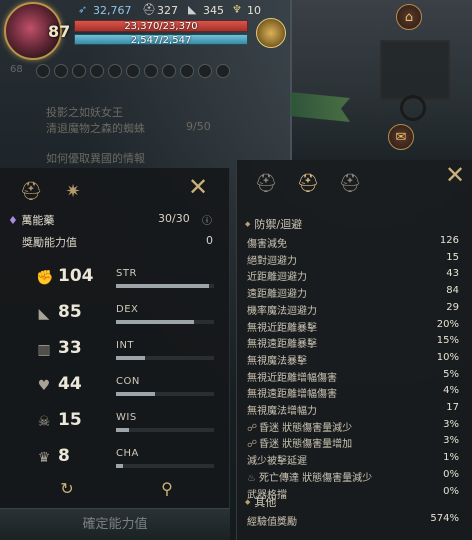  I want to click on hp-bar: 23,370/23,370, so click(161, 26).